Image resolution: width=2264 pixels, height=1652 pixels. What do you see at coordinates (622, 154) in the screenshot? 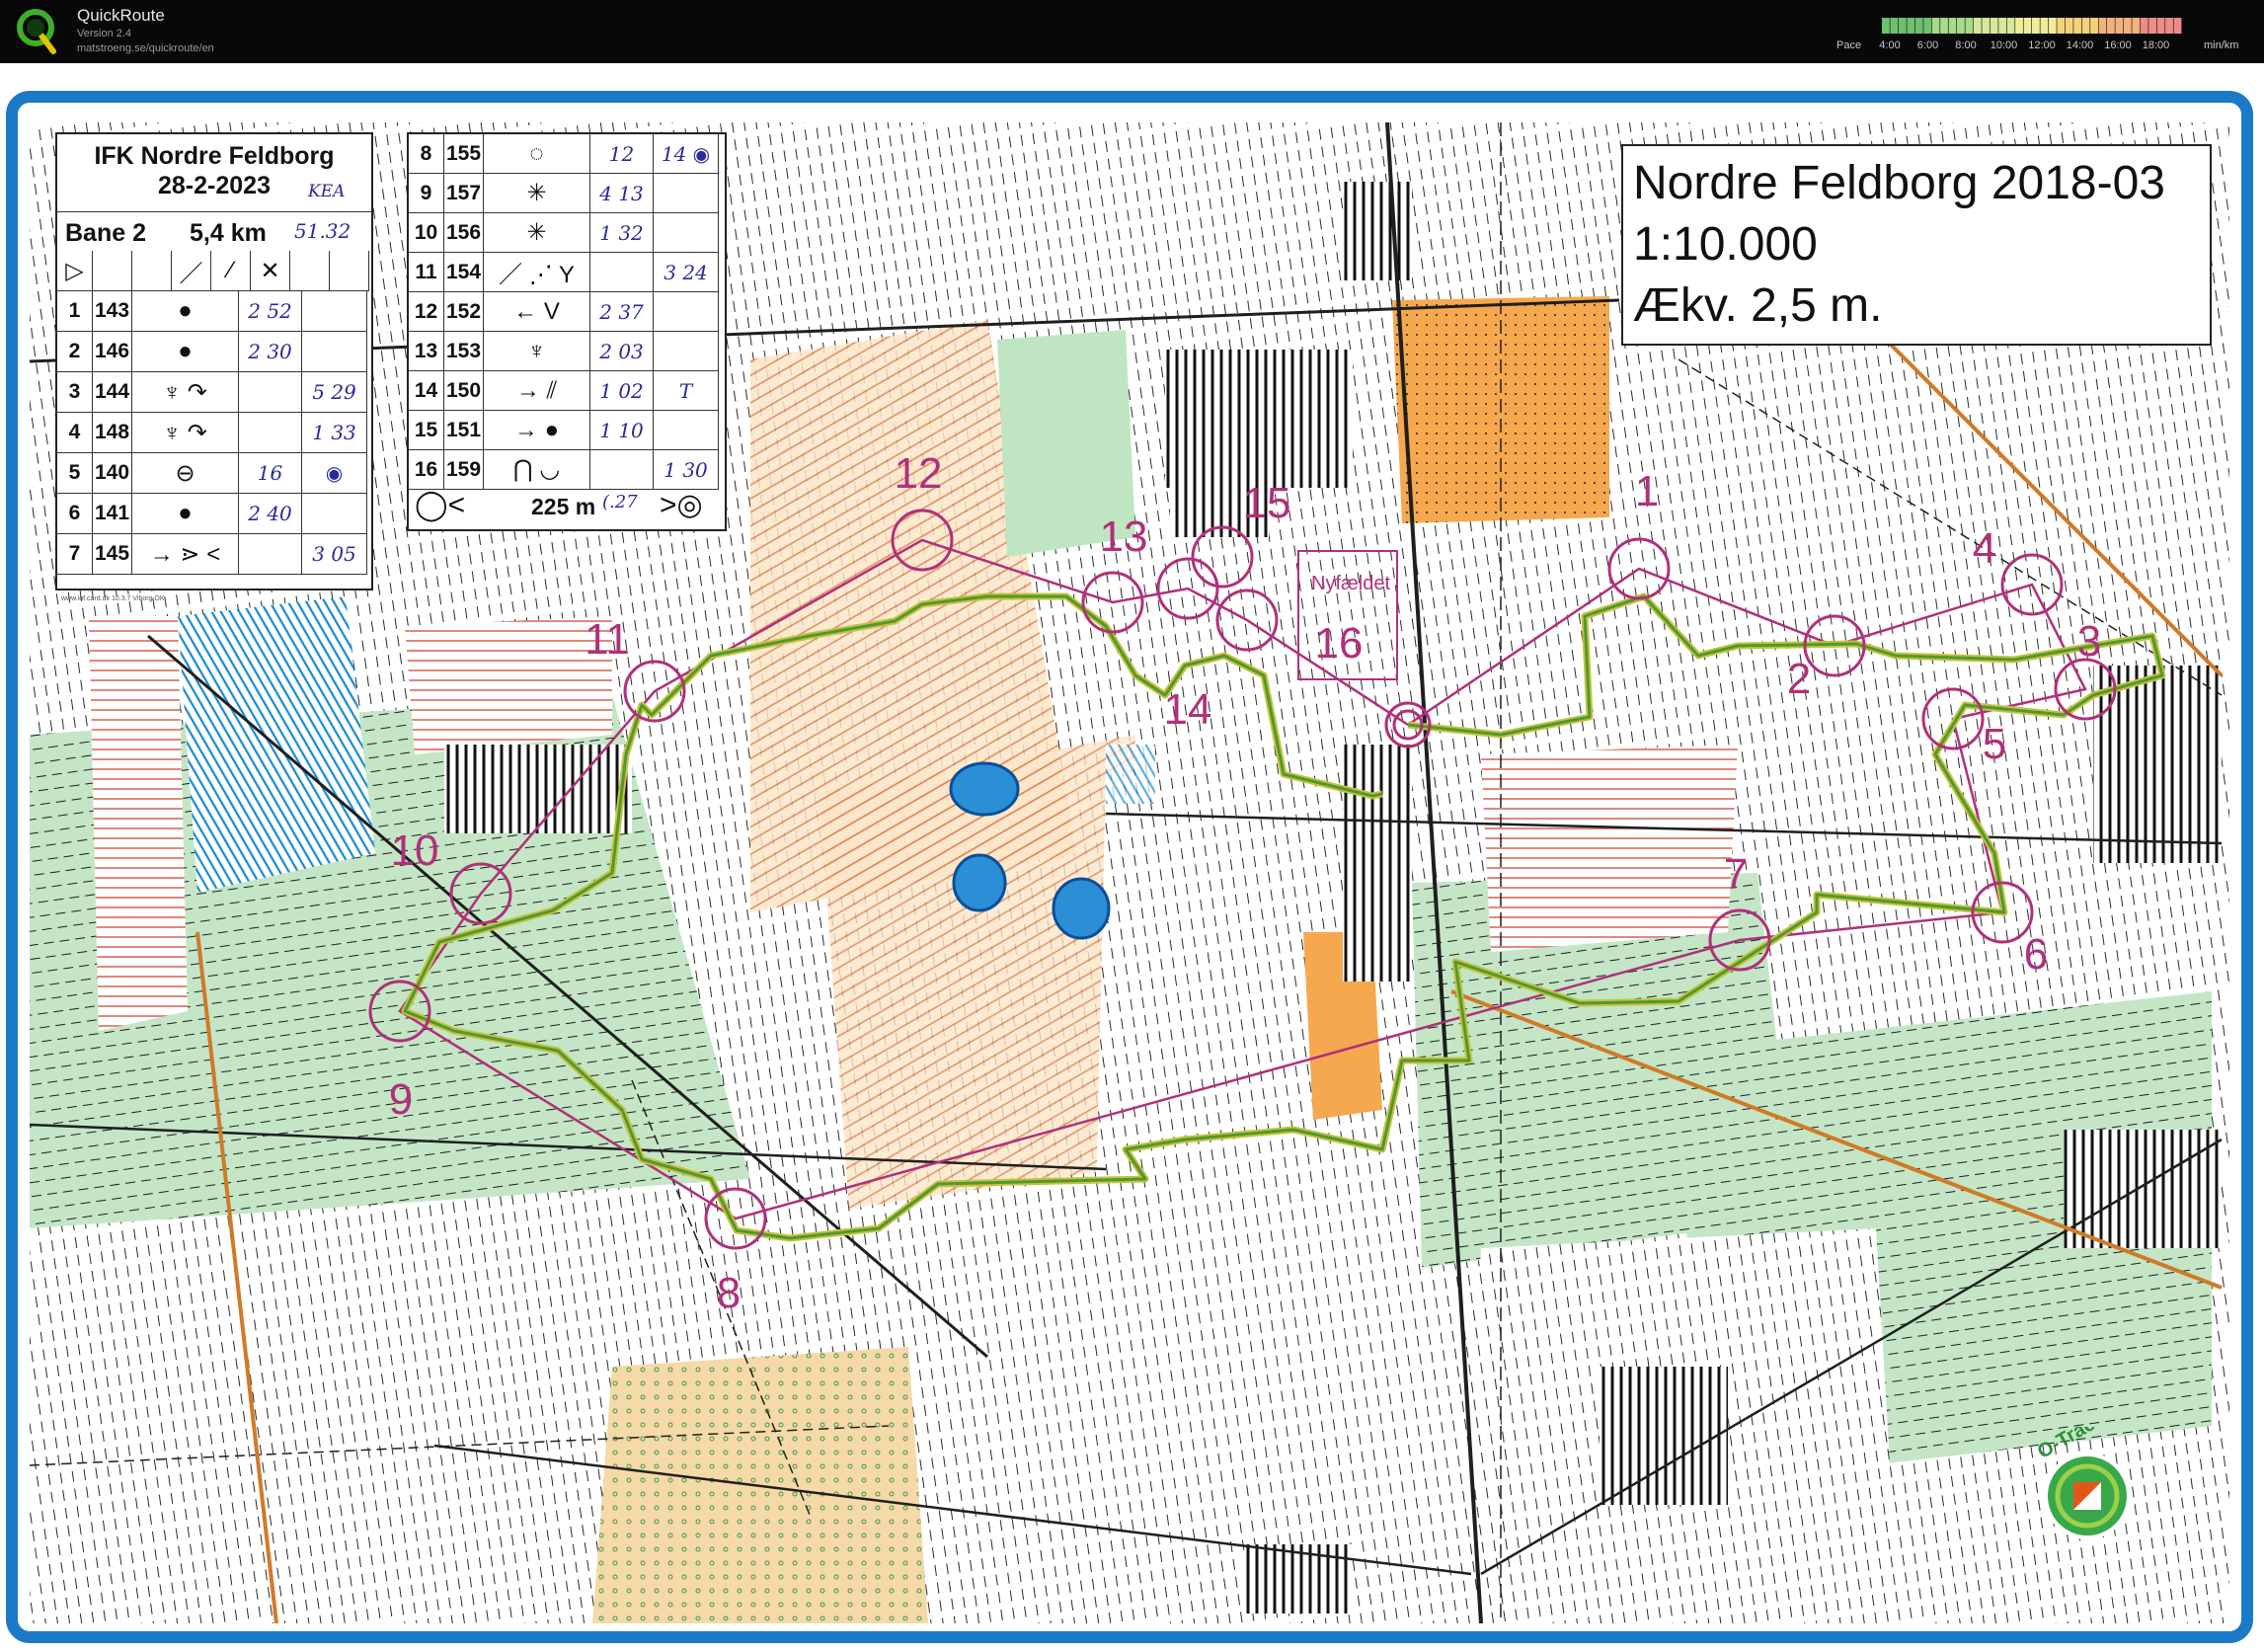
I see `description-split: 12` at bounding box center [622, 154].